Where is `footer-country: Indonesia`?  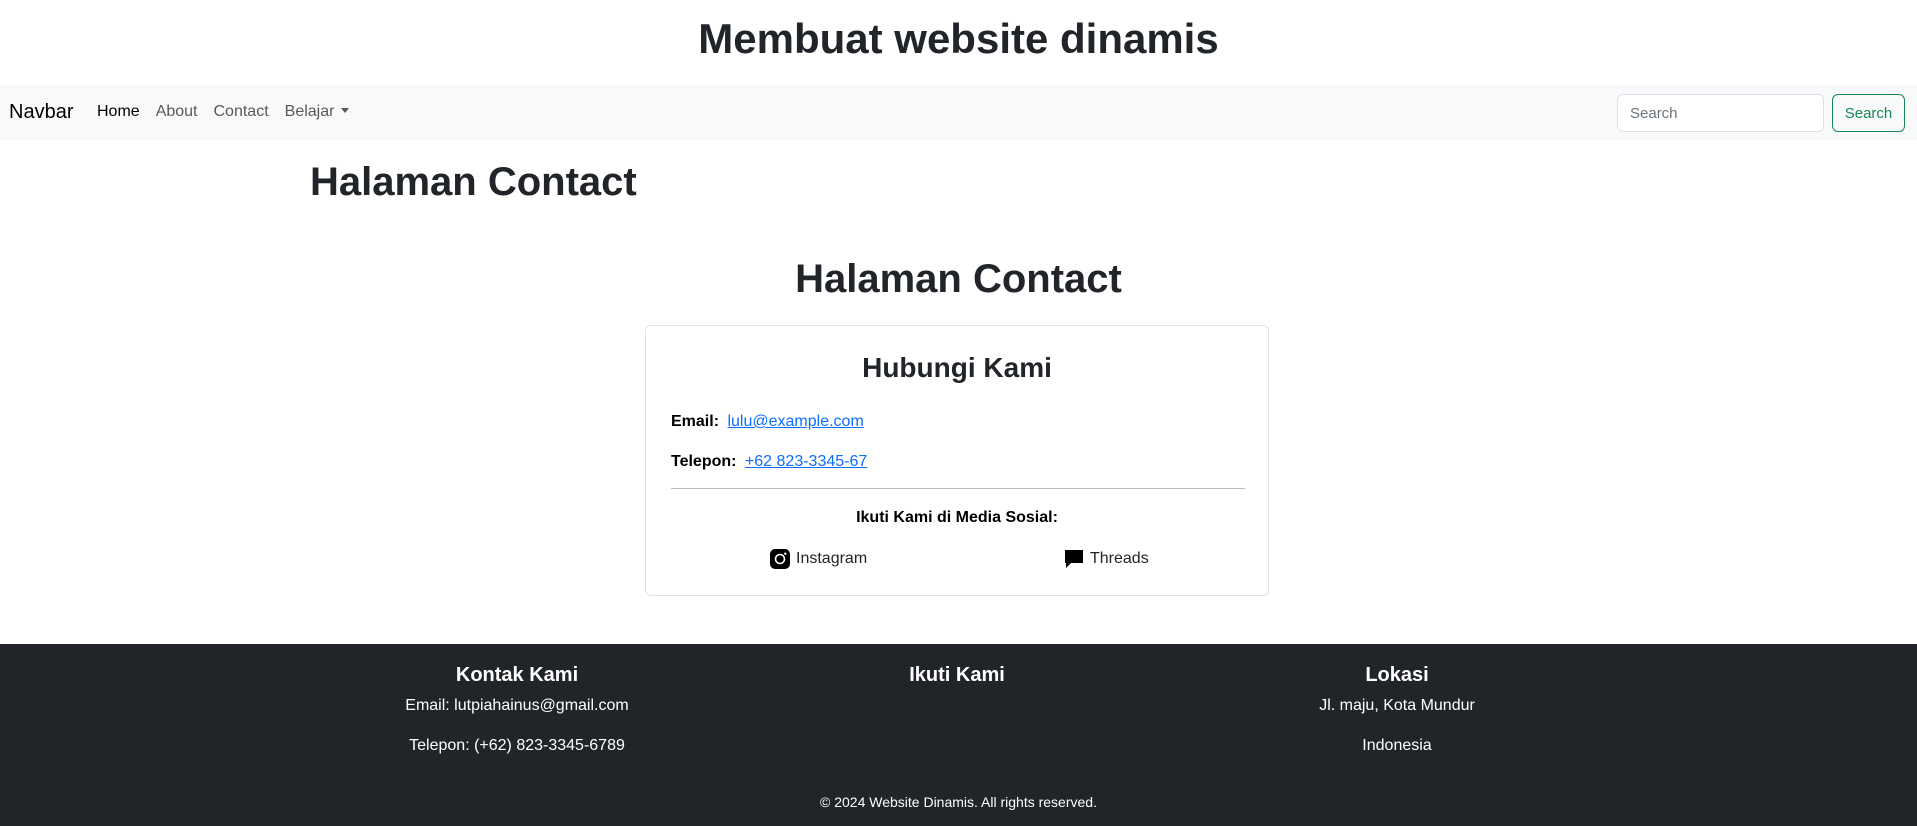 footer-country: Indonesia is located at coordinates (1397, 745).